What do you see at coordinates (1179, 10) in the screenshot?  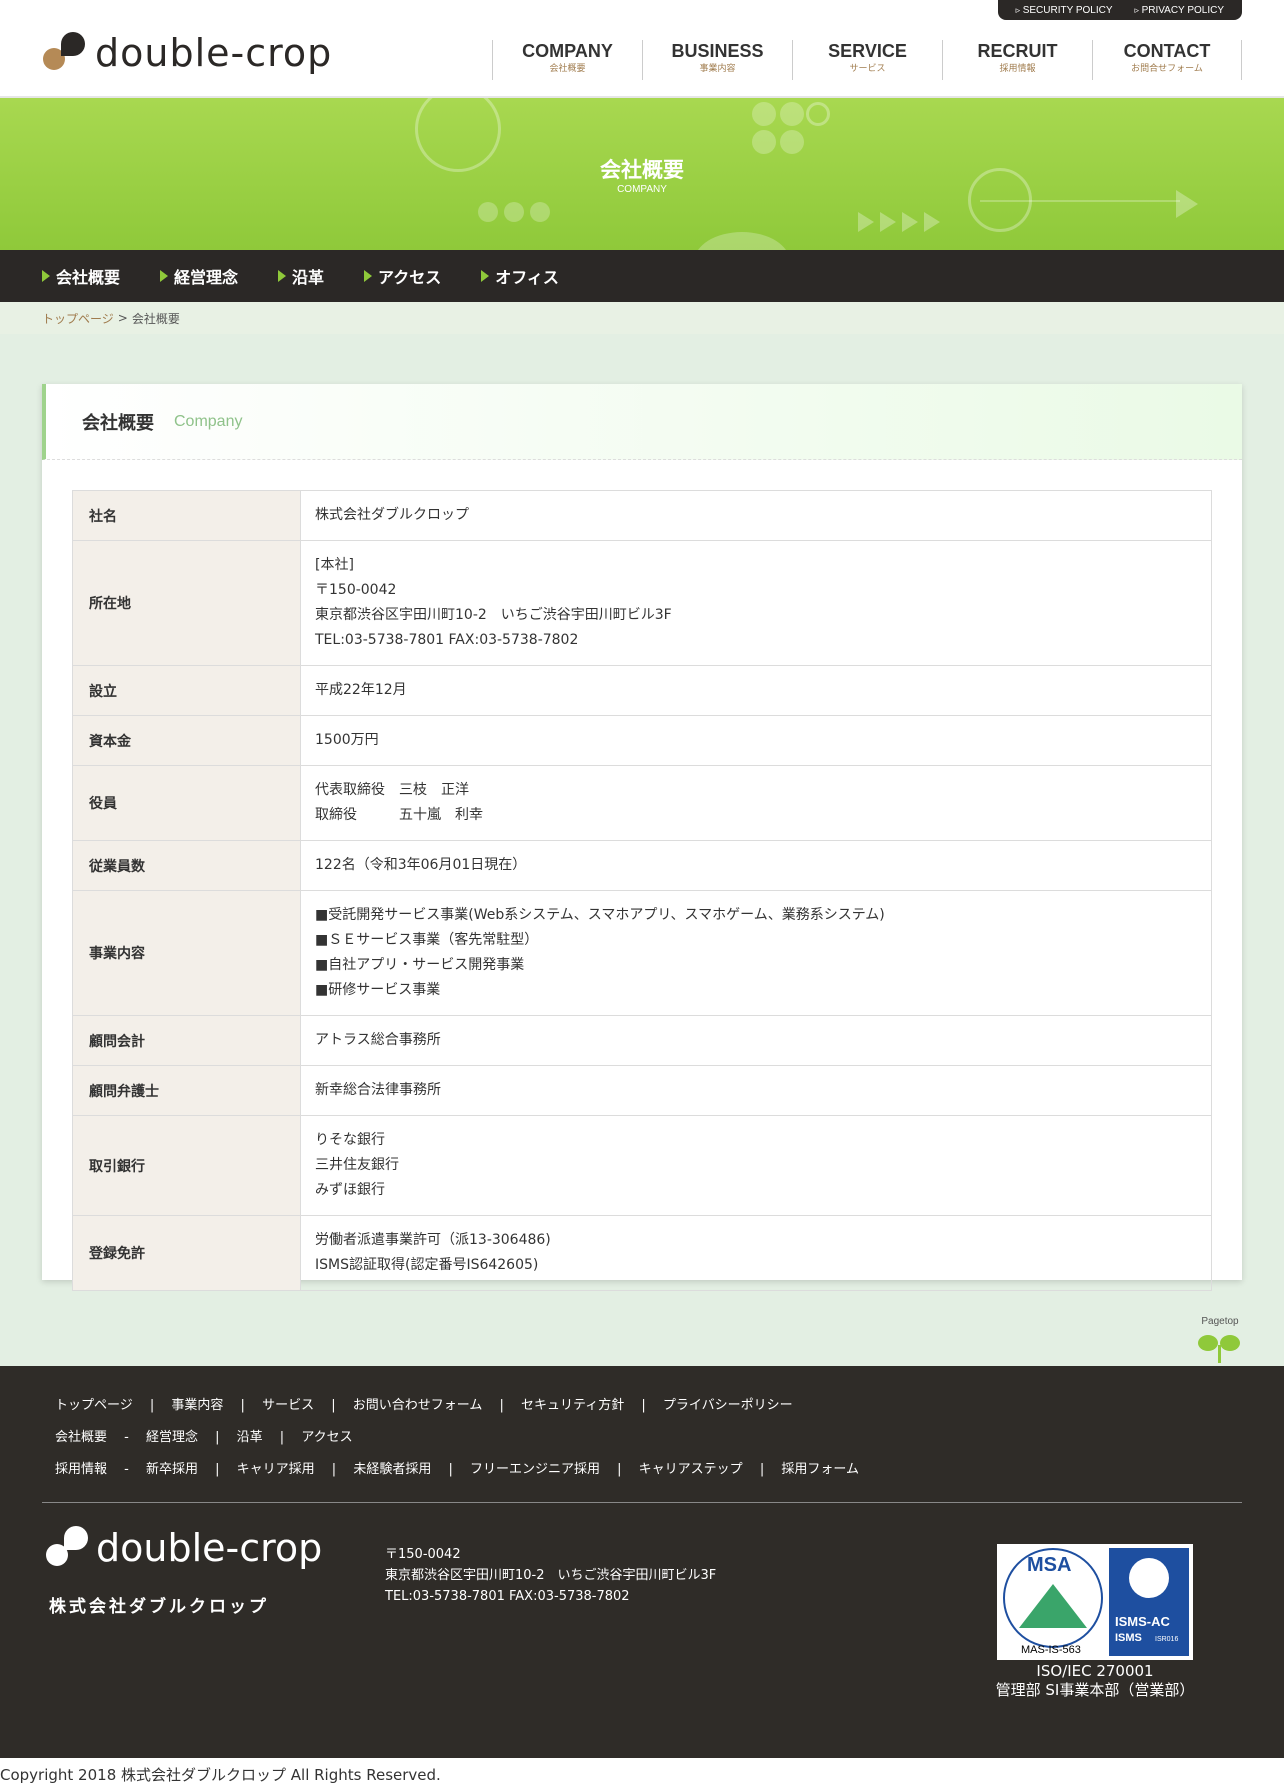 I see `privacy-policy-link: PRIVACY POLICY` at bounding box center [1179, 10].